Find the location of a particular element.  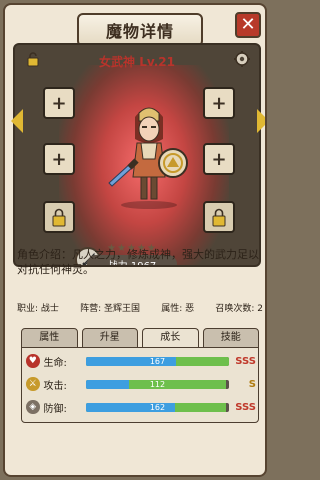

equip-slot-1: + is located at coordinates (59, 103).